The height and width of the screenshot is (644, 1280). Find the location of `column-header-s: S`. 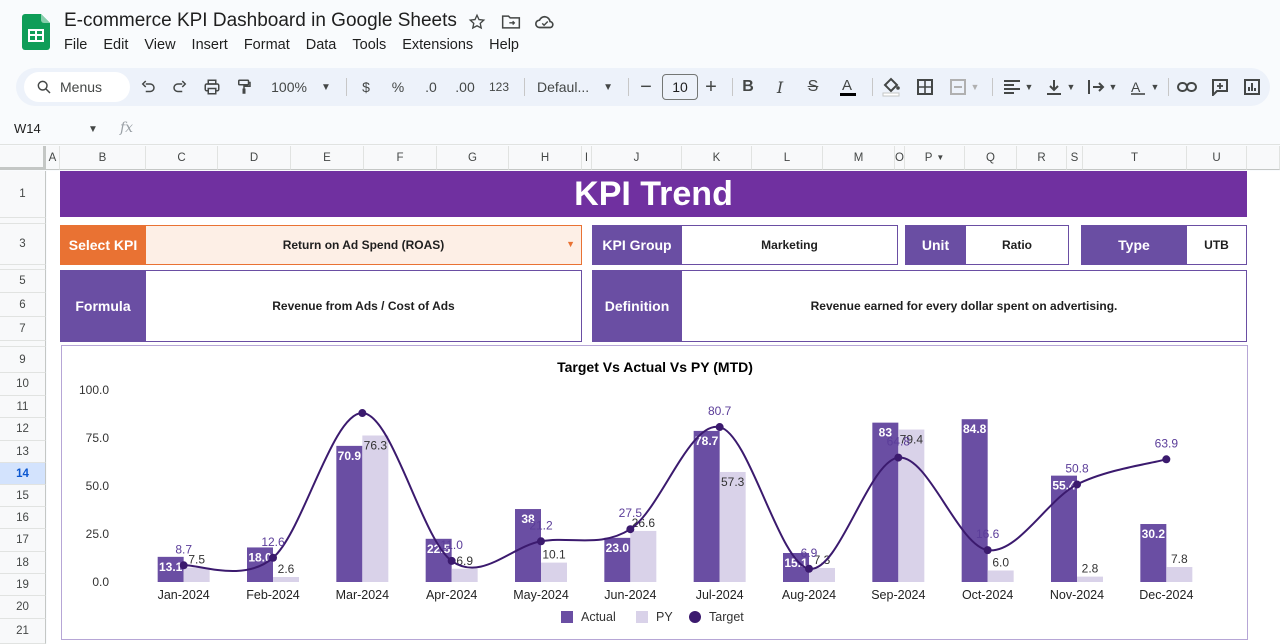

column-header-s: S is located at coordinates (1075, 158).